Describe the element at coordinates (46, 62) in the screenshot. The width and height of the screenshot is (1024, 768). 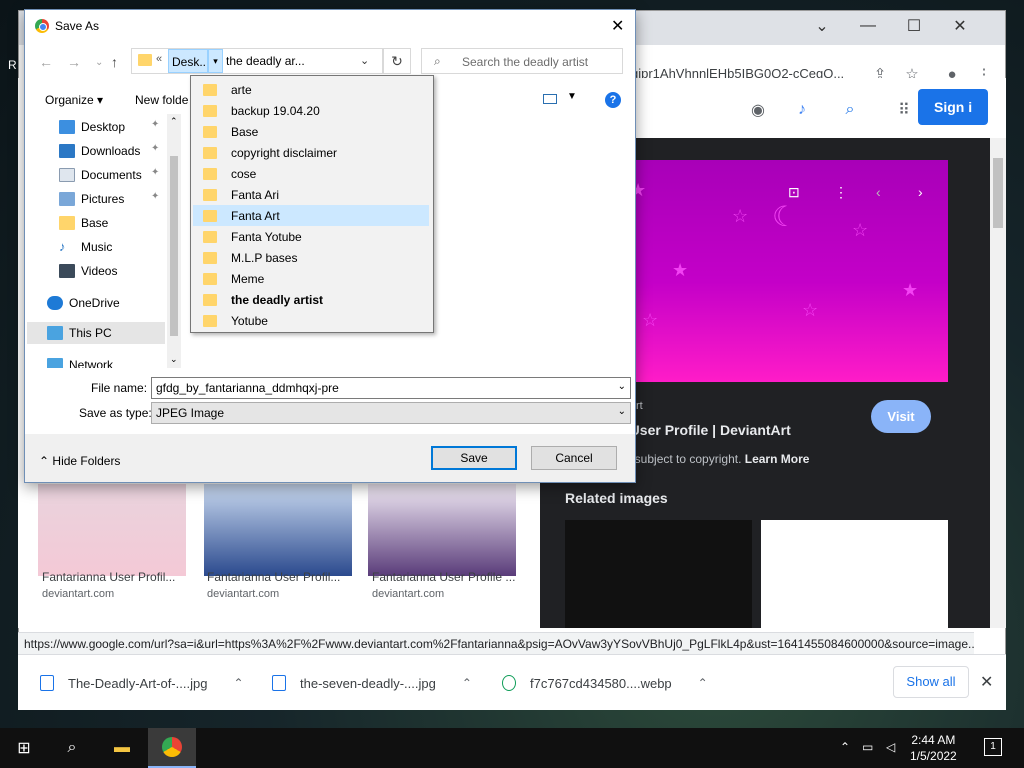
I see `back-arrow-icon: ←` at that location.